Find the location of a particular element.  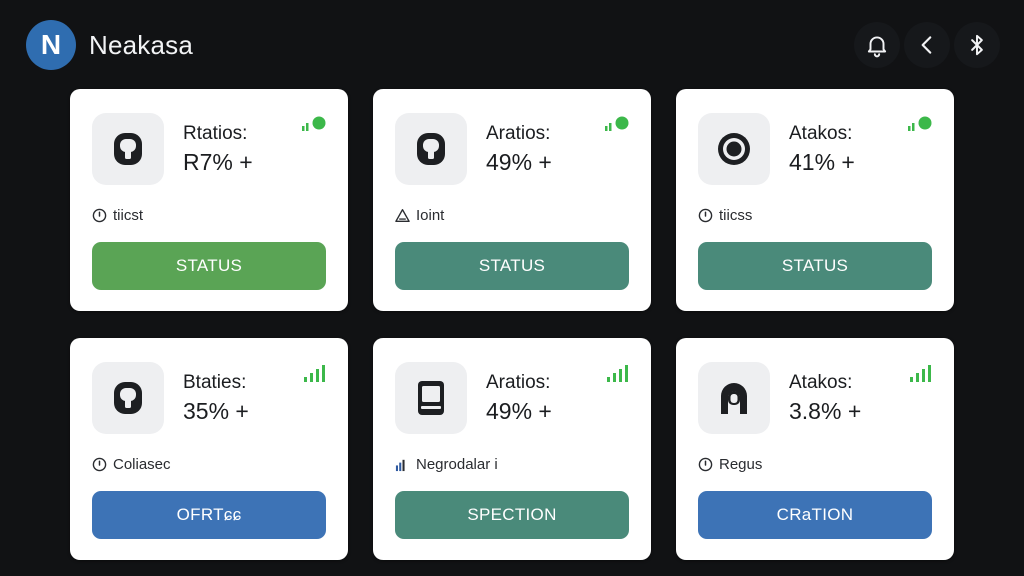

card-meta-text: Coliasec is located at coordinates (142, 464).